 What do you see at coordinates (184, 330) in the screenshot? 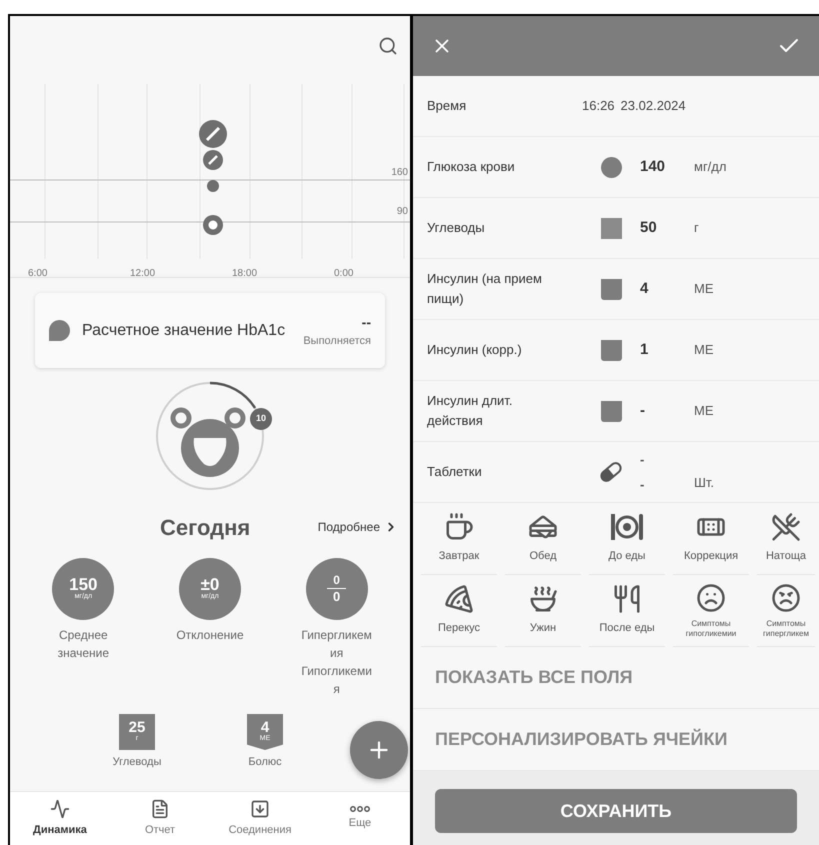
I see `card-title: Расчетное значение HbA1c` at bounding box center [184, 330].